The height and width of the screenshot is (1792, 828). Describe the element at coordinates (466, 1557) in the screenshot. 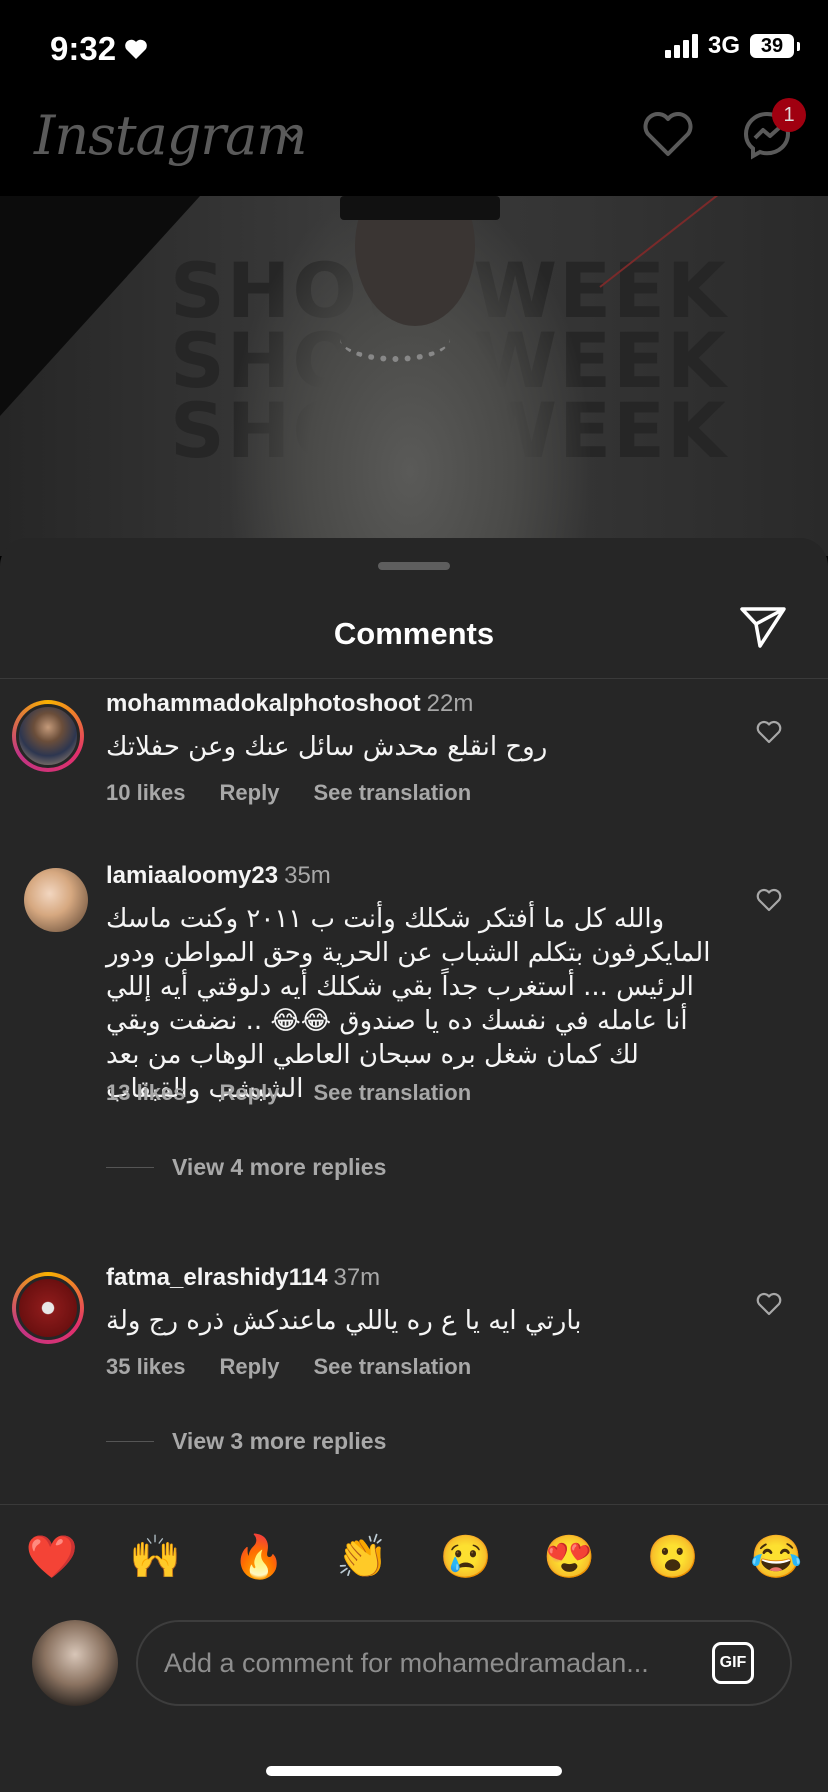

I see `emoji-crying-button: 😢` at that location.